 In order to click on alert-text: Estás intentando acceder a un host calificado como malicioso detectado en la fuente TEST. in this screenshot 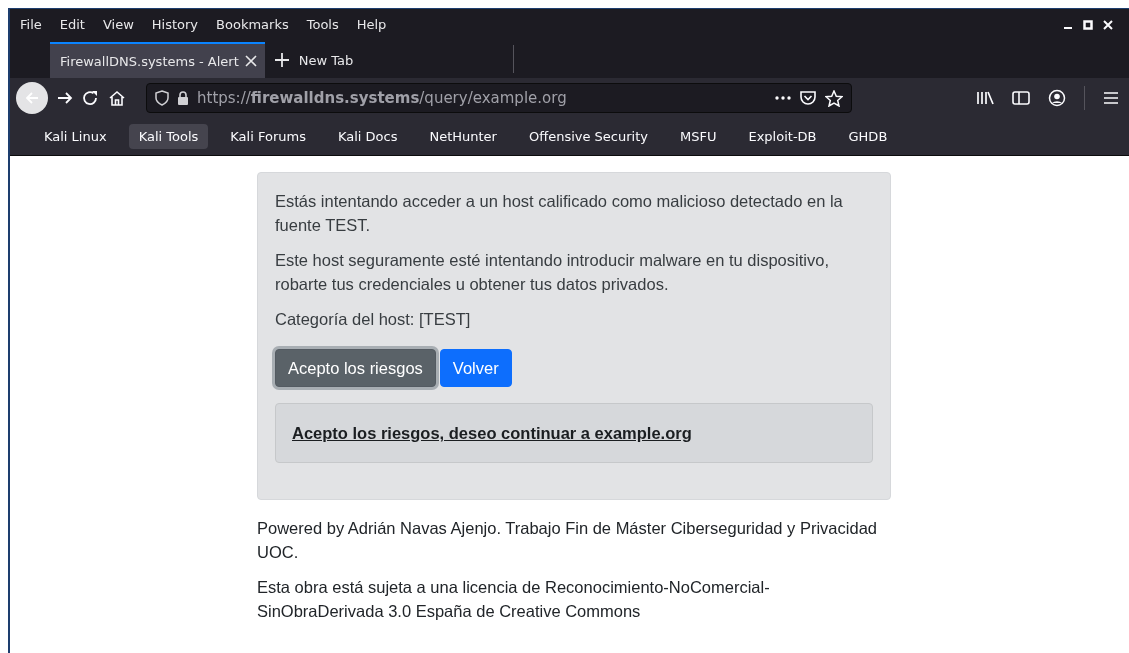, I will do `click(559, 213)`.